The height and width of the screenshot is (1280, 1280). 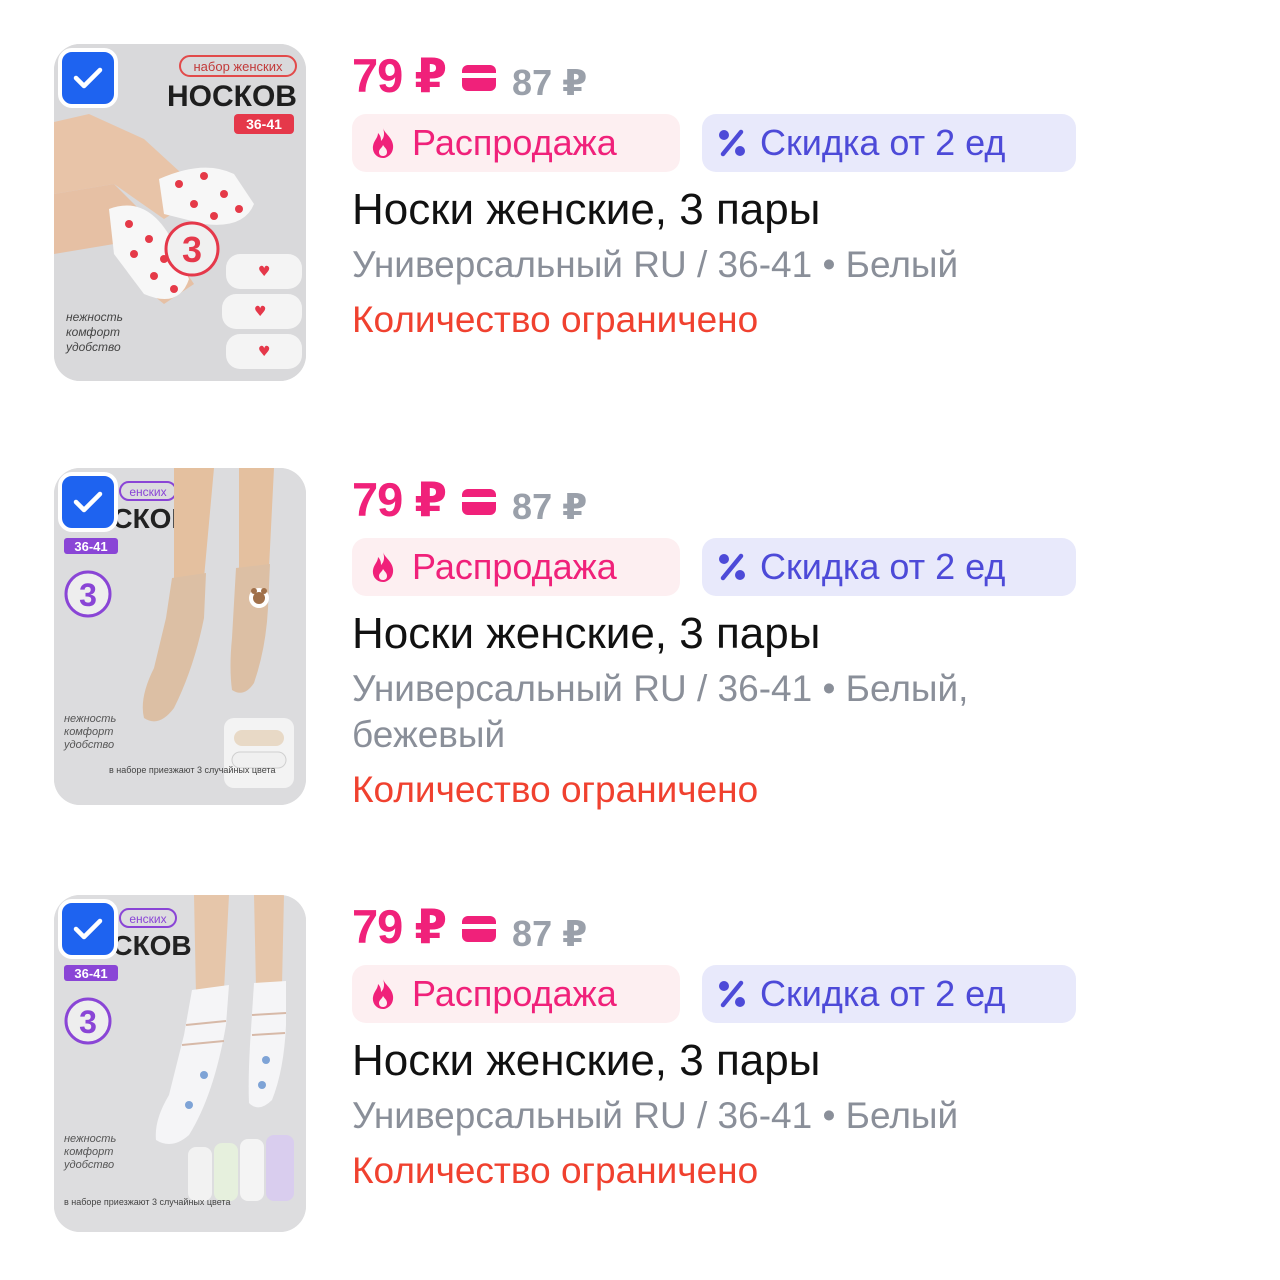 I want to click on pack-title: СКОВ, so click(x=151, y=945).